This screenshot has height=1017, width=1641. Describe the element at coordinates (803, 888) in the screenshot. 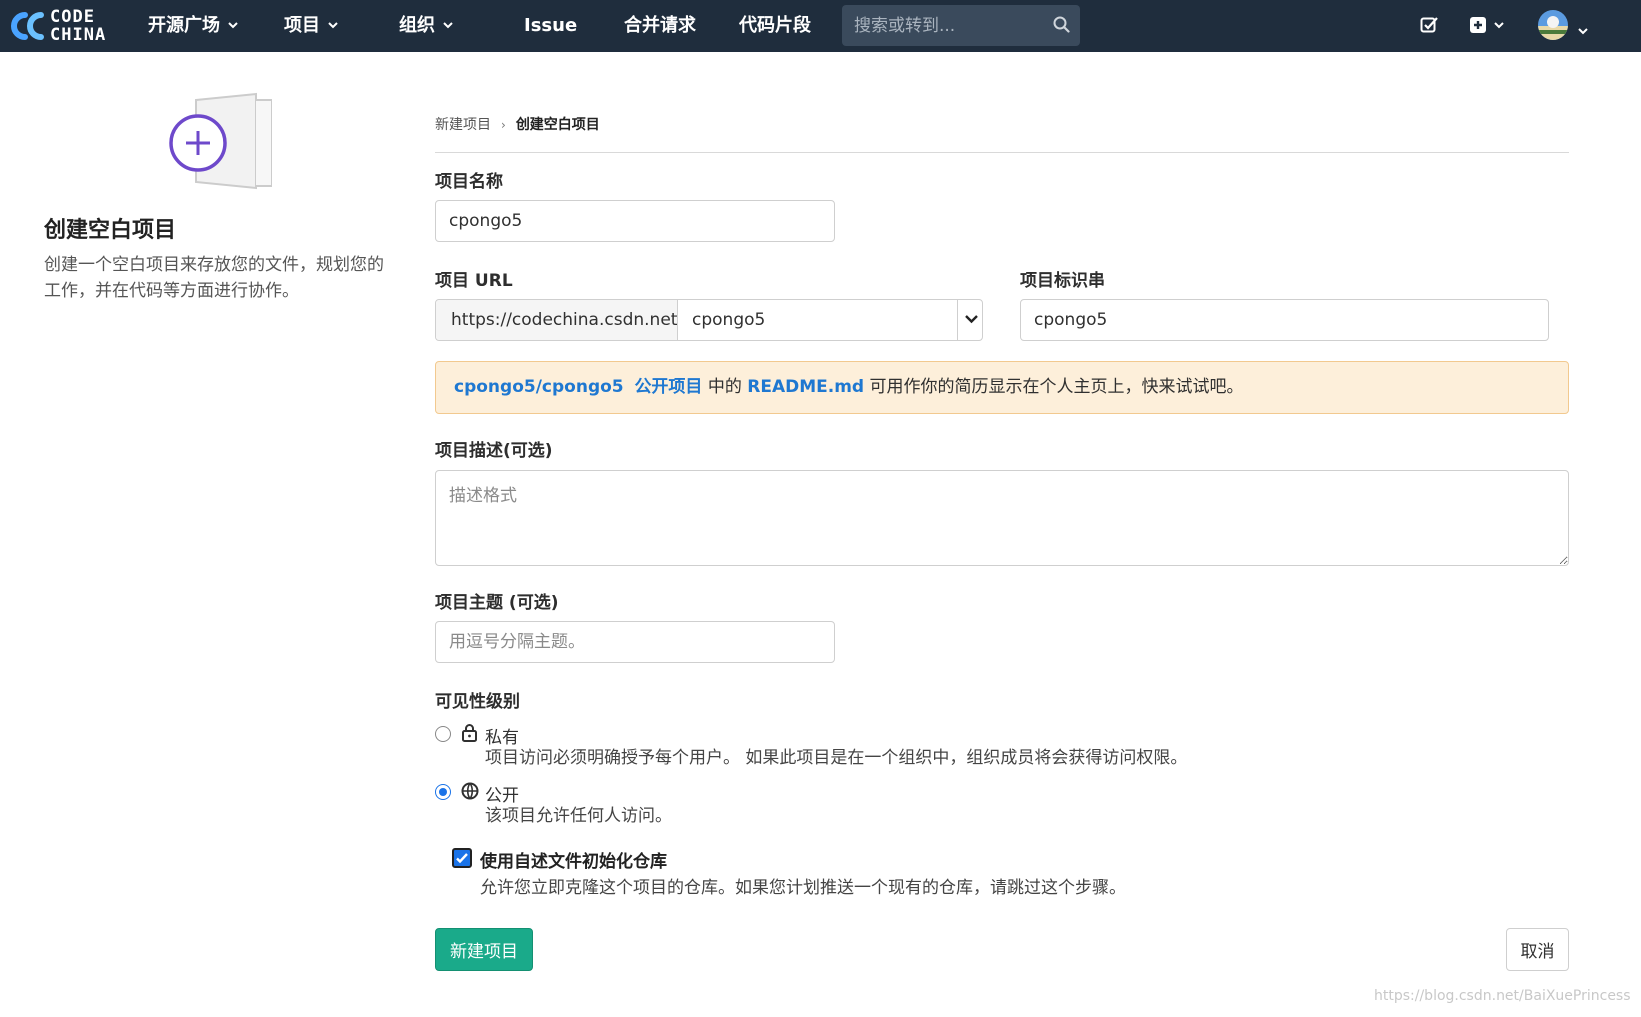

I see `readme-description: 允许您立即克隆这个项目的仓库。如果您计划推送一个现有的仓库，请跳过这个步骤。` at that location.